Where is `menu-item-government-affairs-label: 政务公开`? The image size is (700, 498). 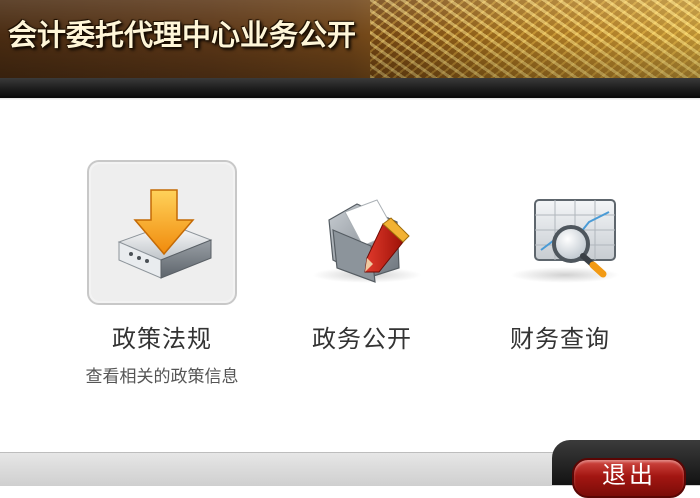 menu-item-government-affairs-label: 政务公开 is located at coordinates (362, 339).